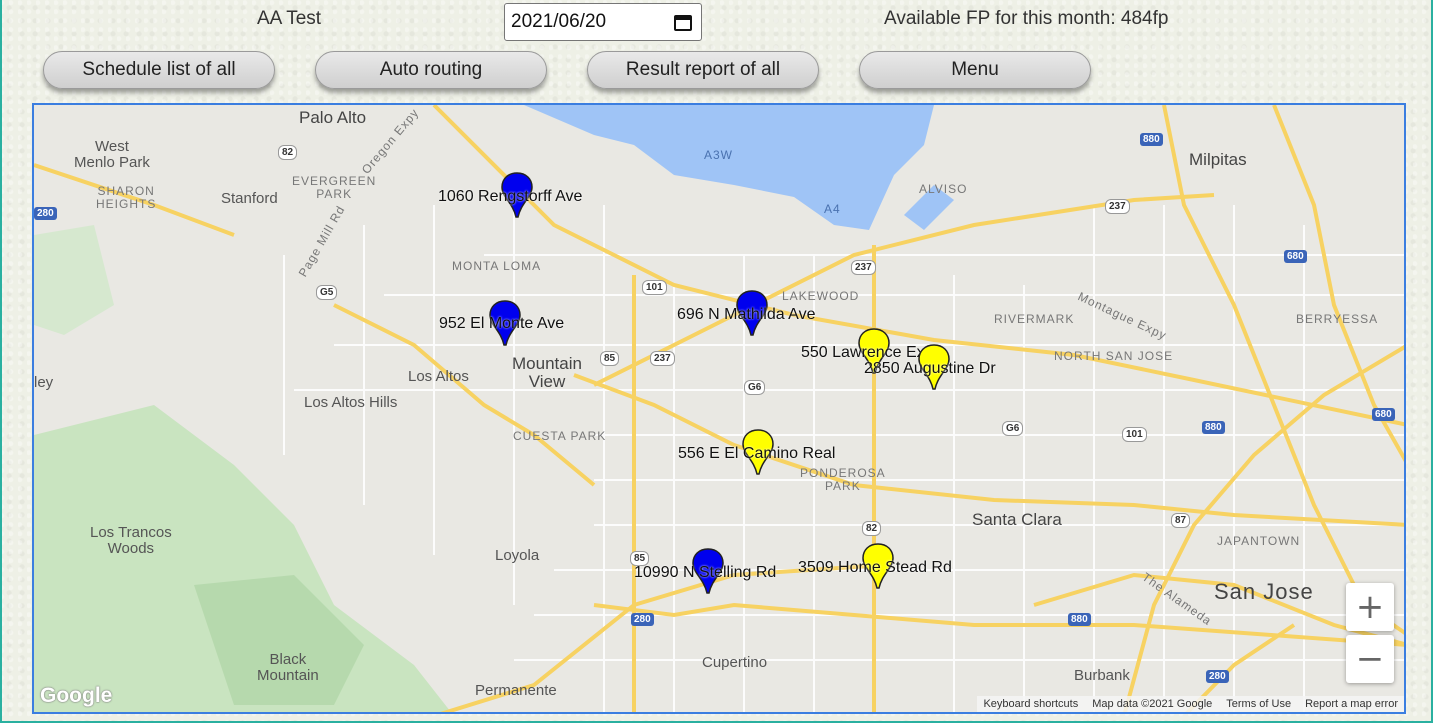 This screenshot has height=723, width=1433. I want to click on shield-g6: G6, so click(755, 387).